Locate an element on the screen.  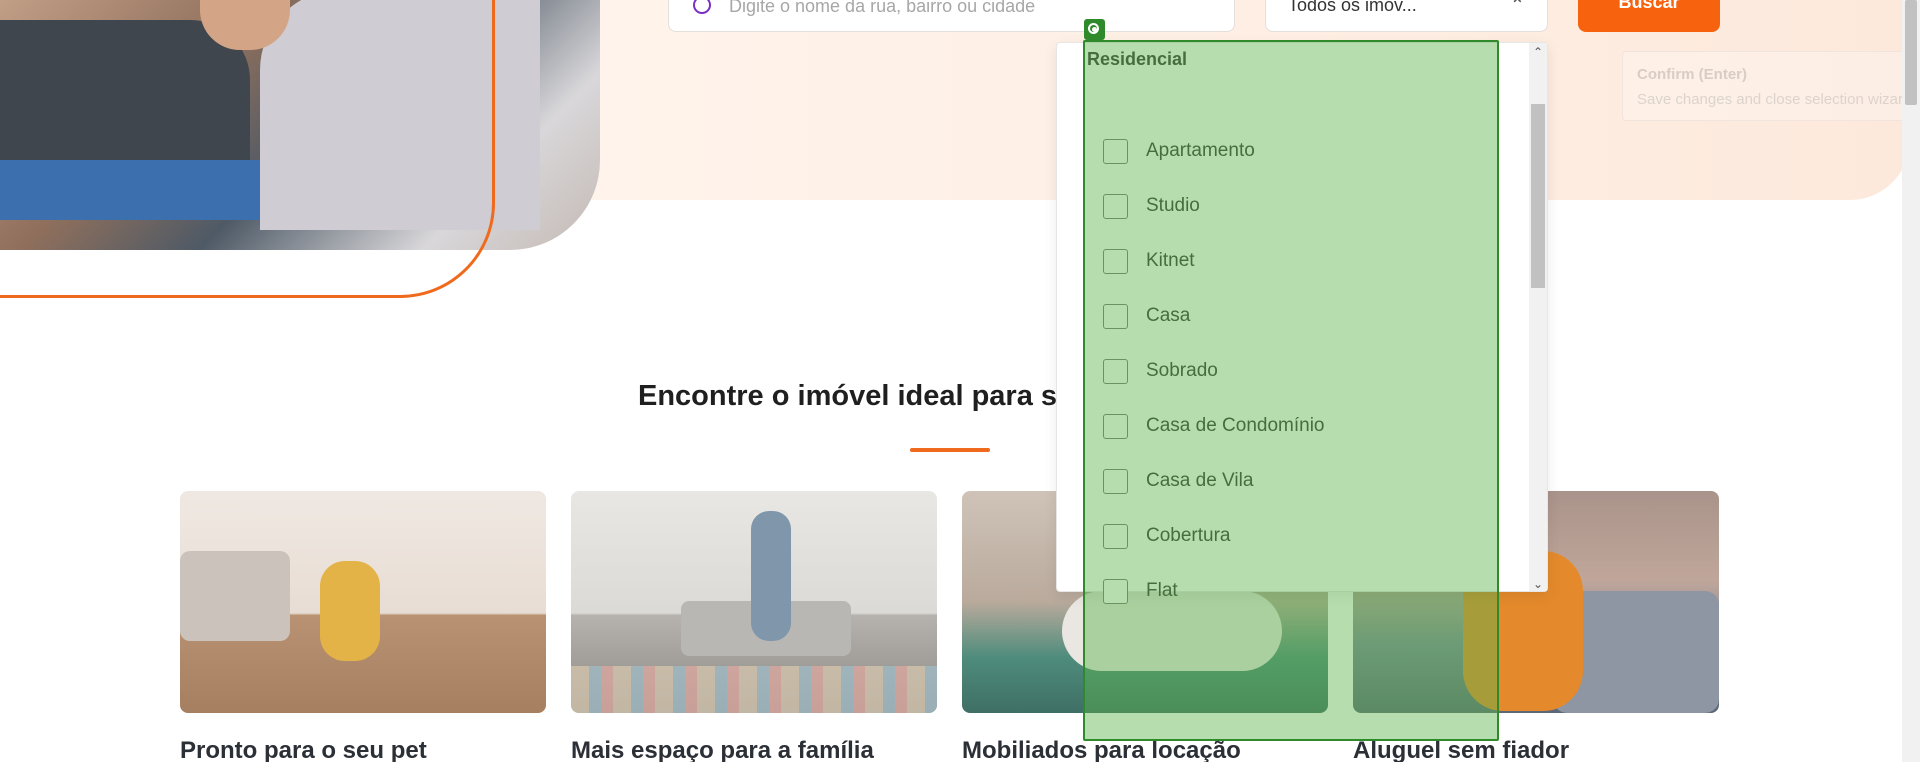
category-card-familia: Mais espaço para a família is located at coordinates (754, 626).